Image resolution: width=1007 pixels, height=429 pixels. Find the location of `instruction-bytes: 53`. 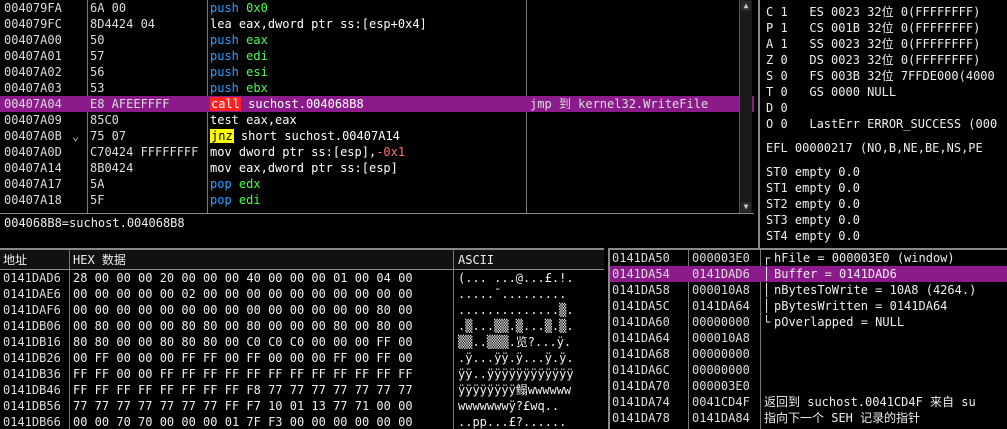

instruction-bytes: 53 is located at coordinates (97, 88).